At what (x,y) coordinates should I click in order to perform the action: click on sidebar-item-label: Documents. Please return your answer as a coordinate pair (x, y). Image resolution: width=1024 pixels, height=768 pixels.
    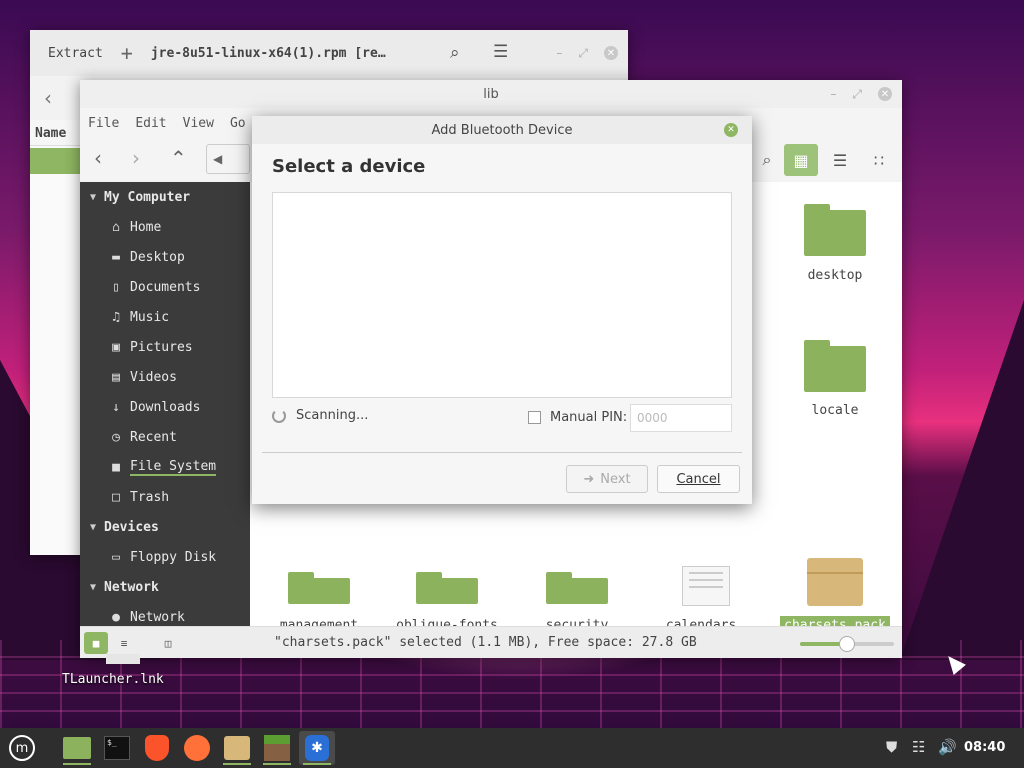
    Looking at the image, I should click on (165, 287).